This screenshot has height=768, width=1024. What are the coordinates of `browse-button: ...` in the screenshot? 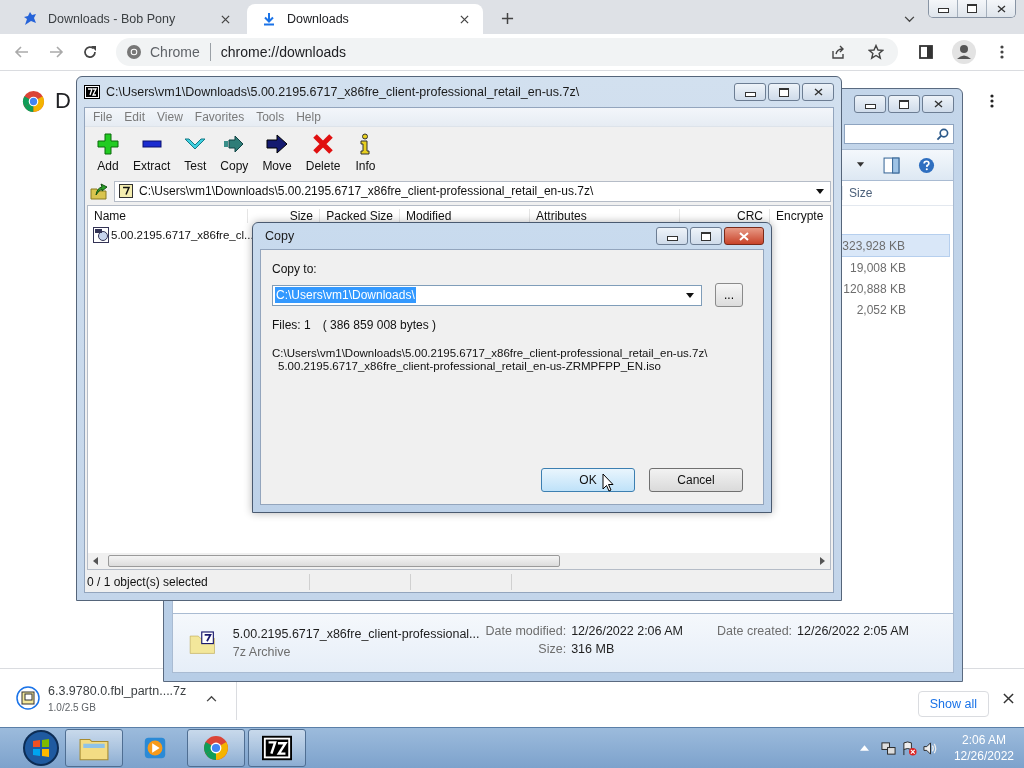 It's located at (729, 295).